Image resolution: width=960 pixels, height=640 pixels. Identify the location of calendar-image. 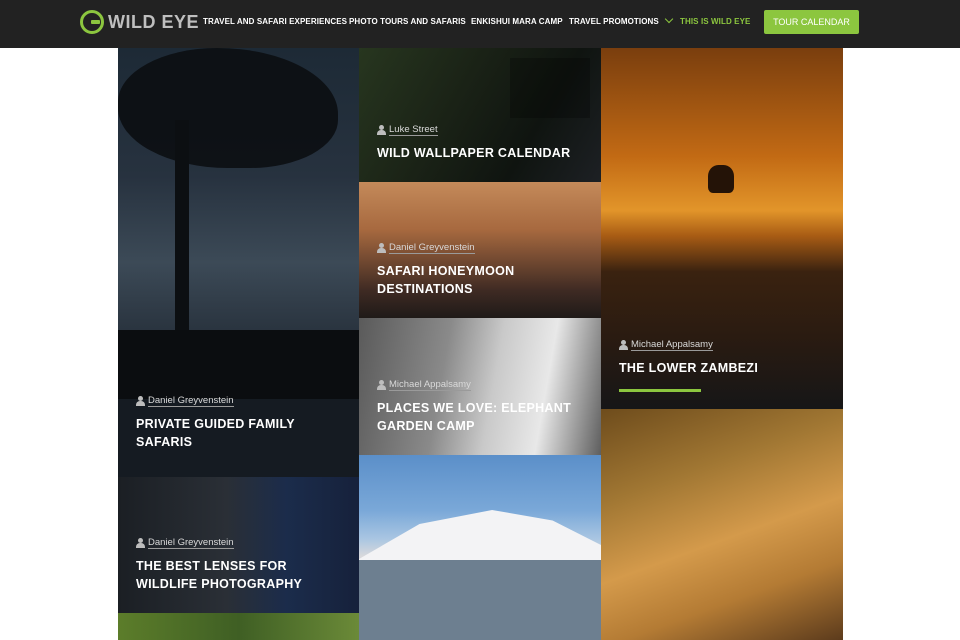
(550, 88).